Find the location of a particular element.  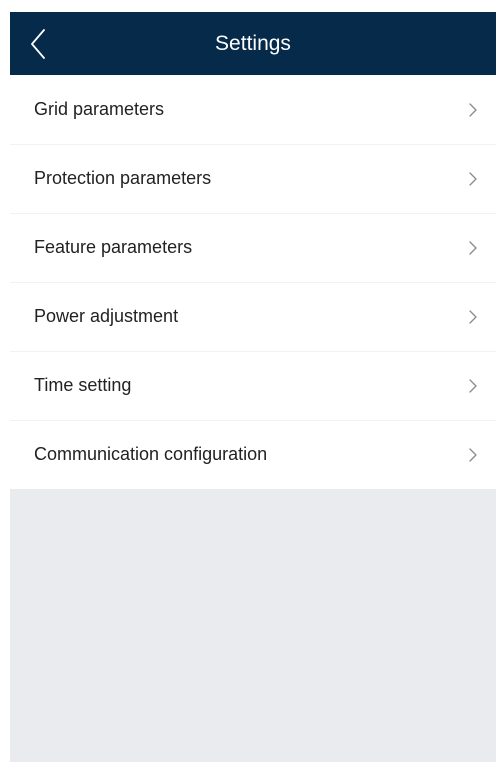

menu-item-label: Communication configuration is located at coordinates (151, 454).